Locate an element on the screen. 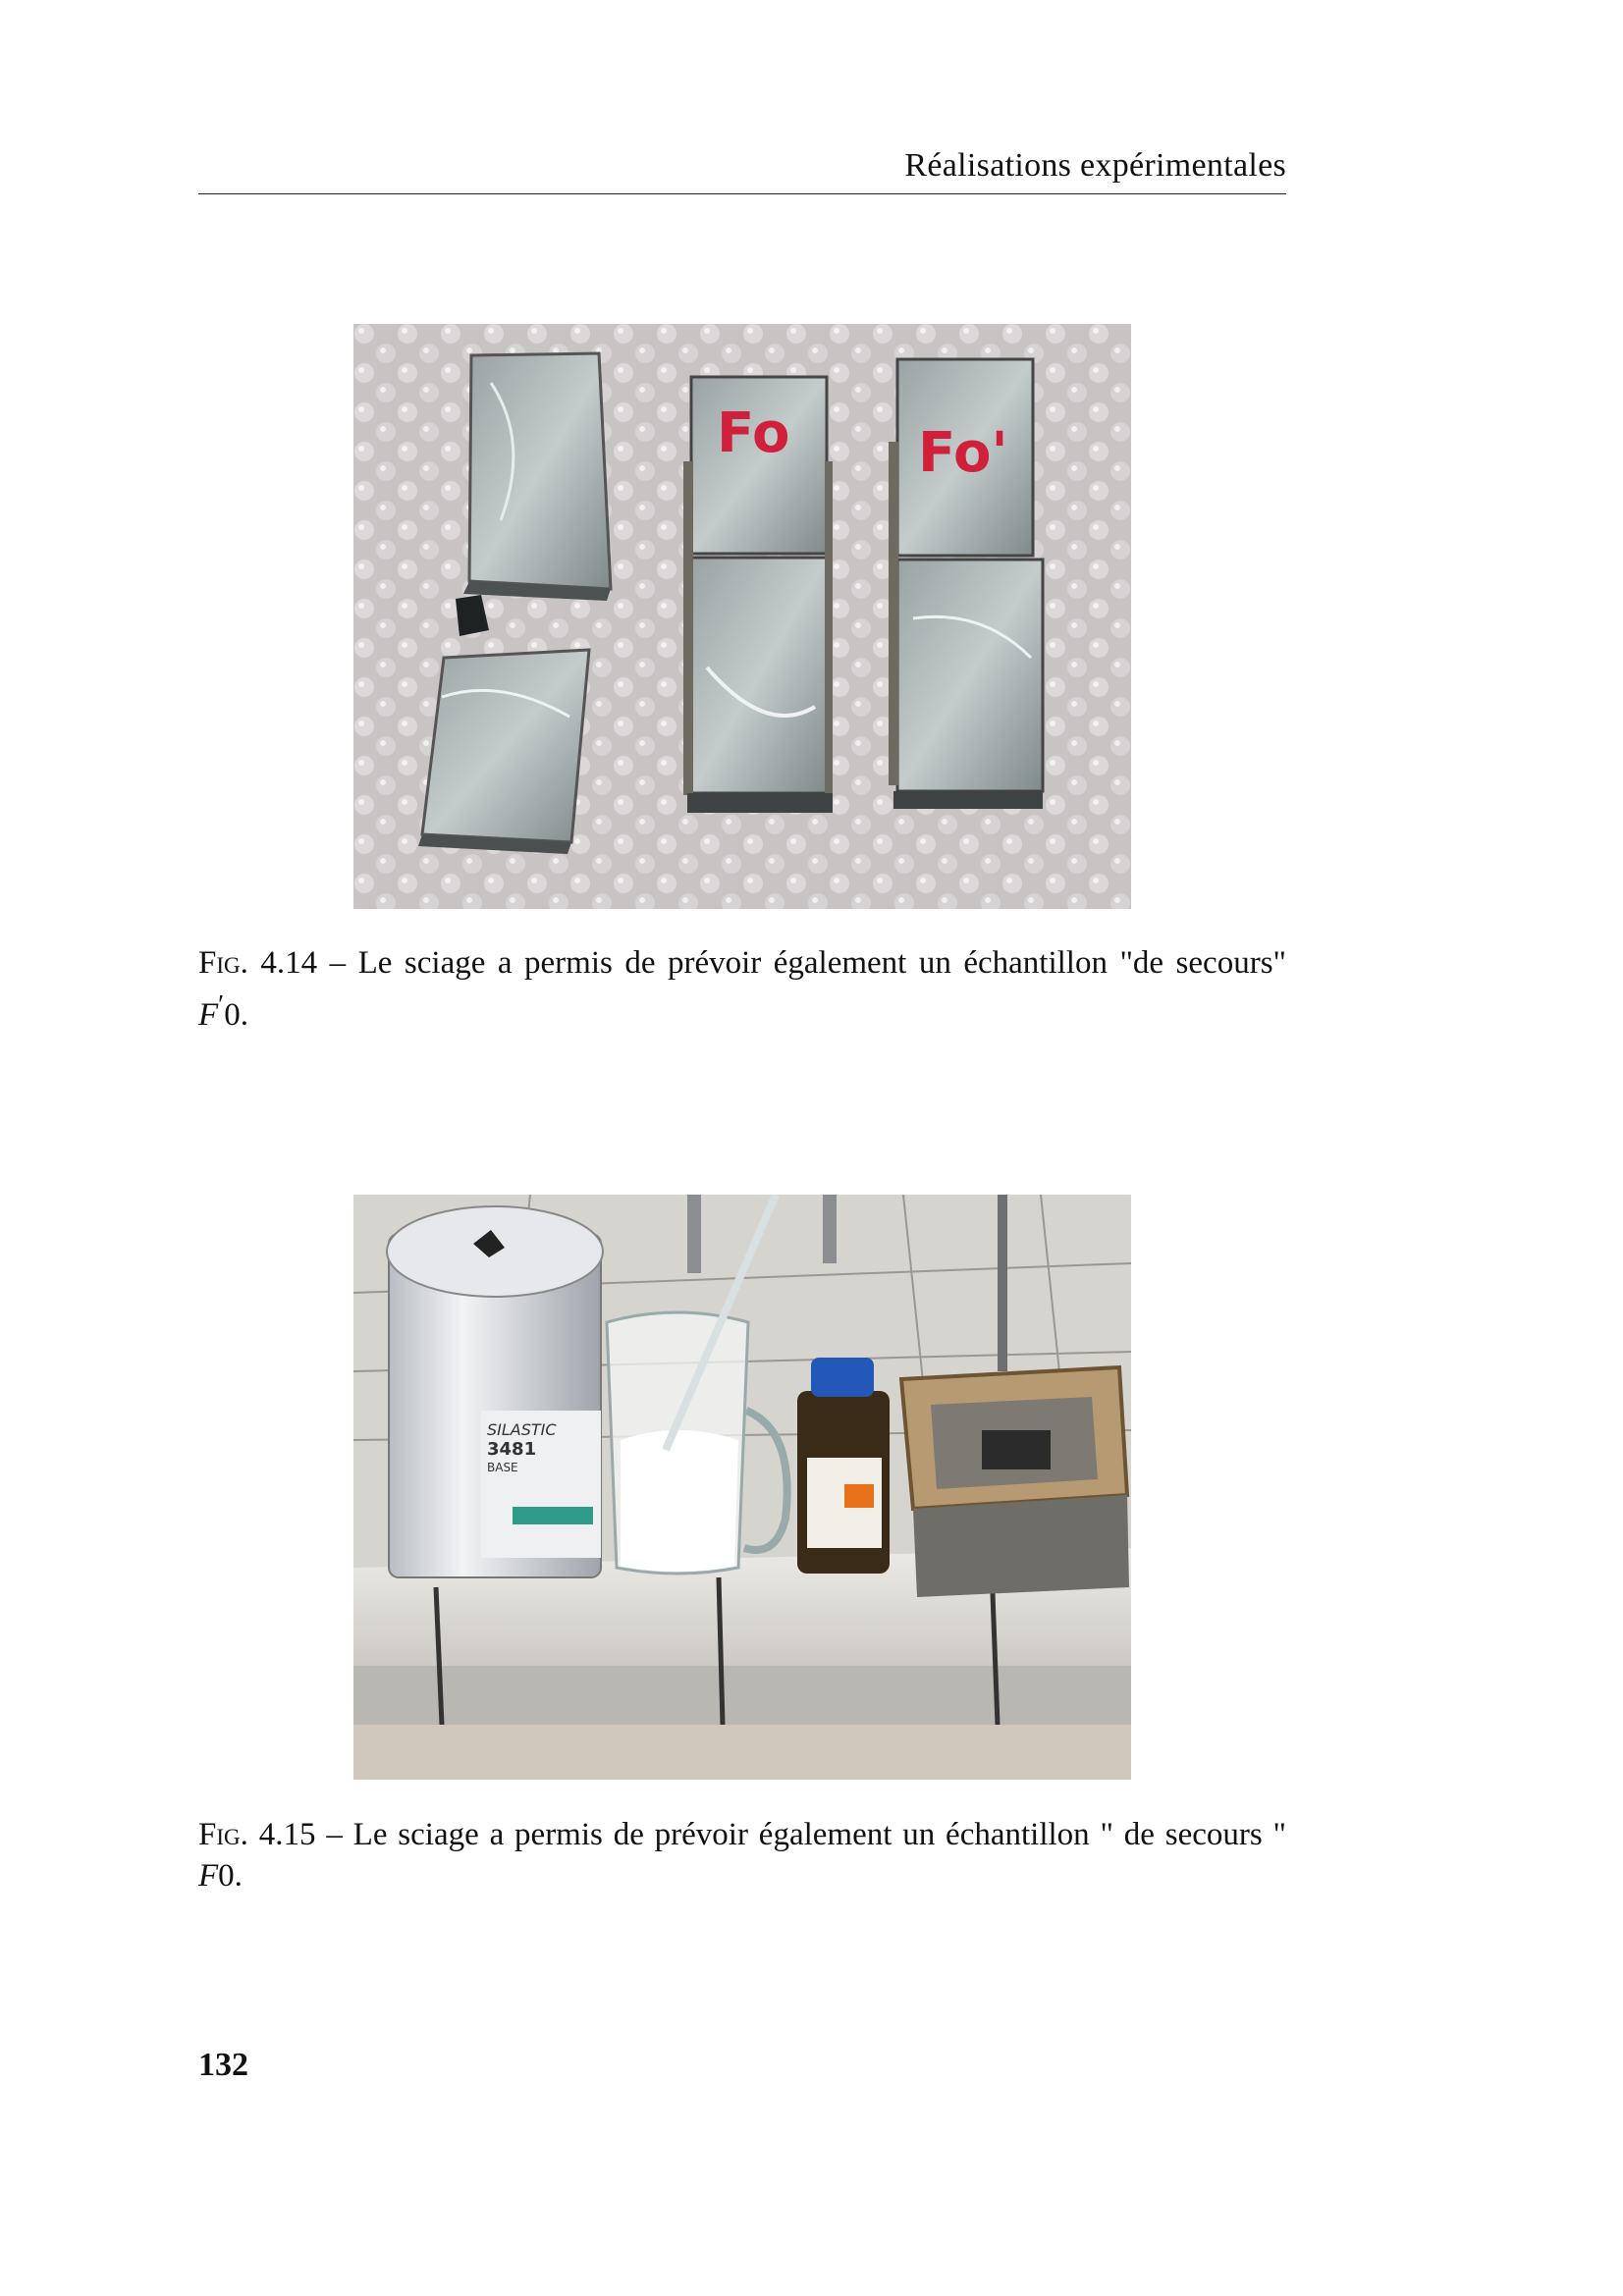 The height and width of the screenshot is (2296, 1623). lab-bench-photo: SILASTIC 3481 BASE is located at coordinates (742, 1487).